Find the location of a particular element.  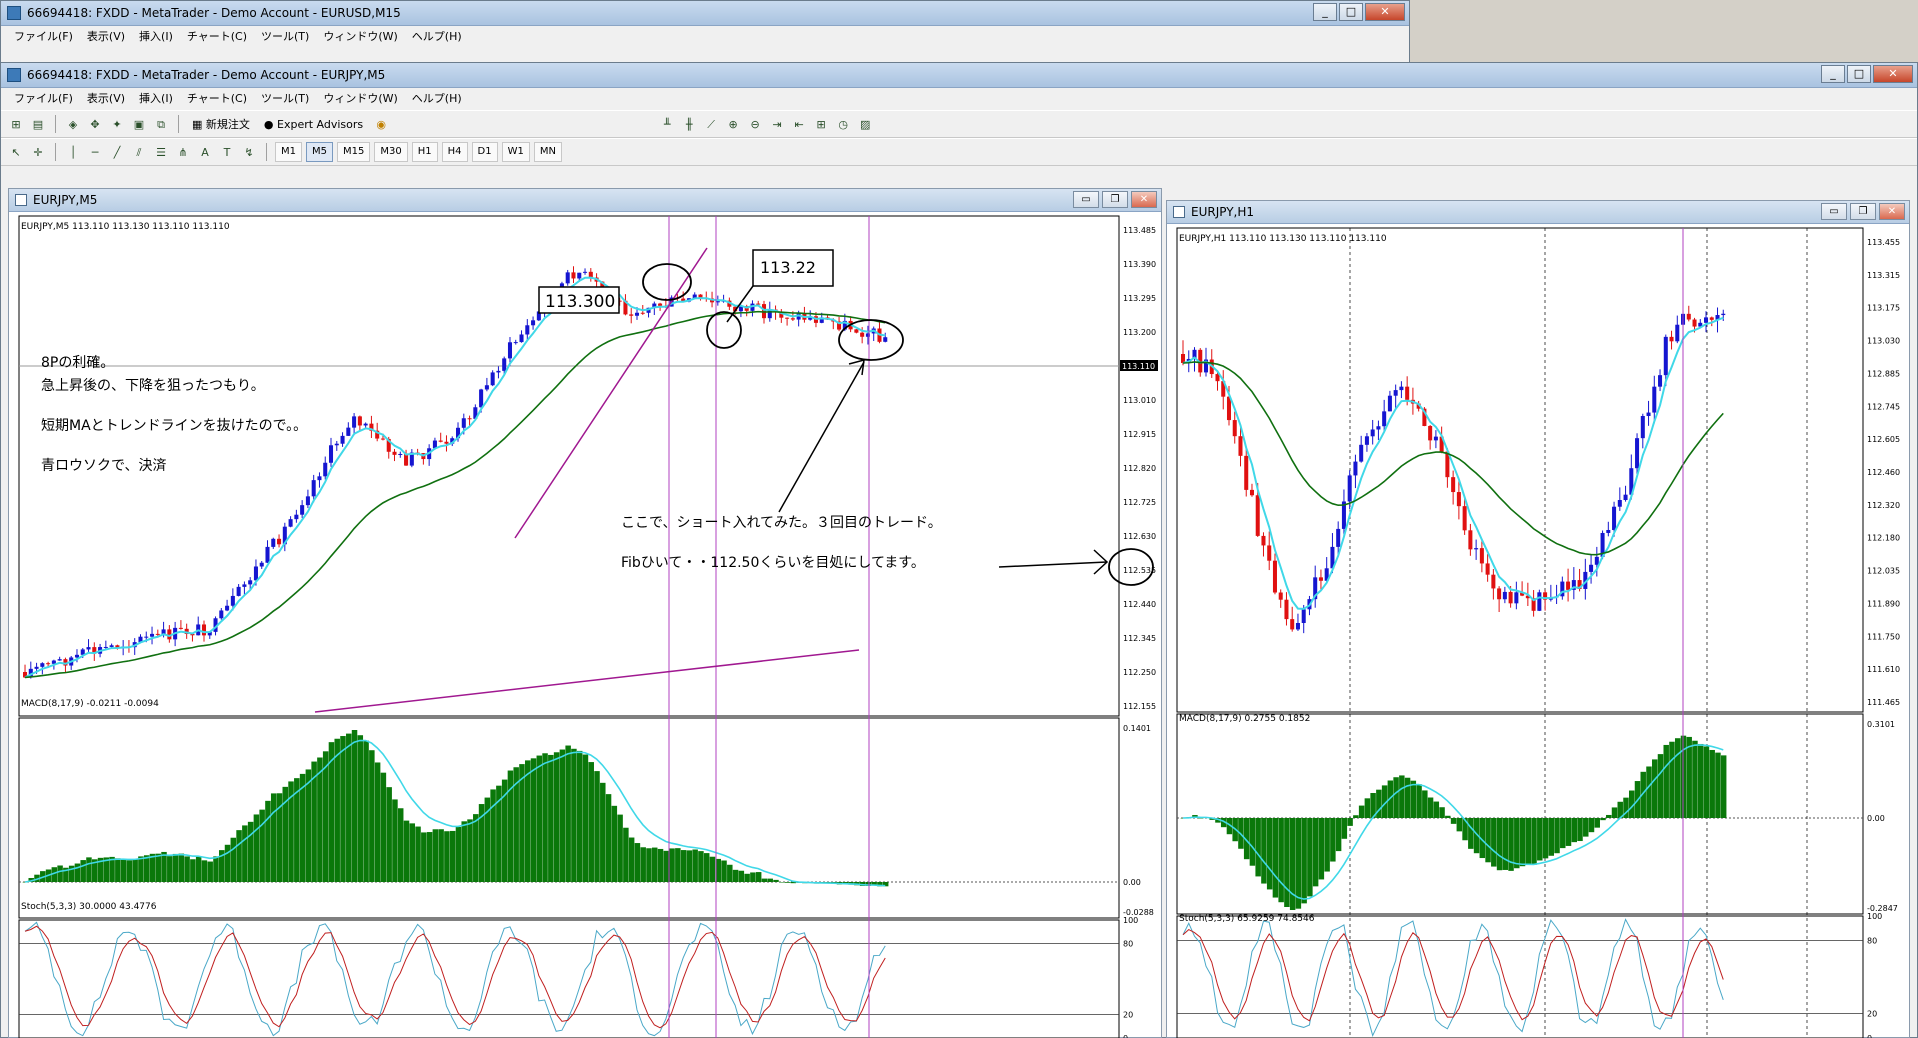

expert-advisors-button: ● Expert Advisors is located at coordinates (313, 124).